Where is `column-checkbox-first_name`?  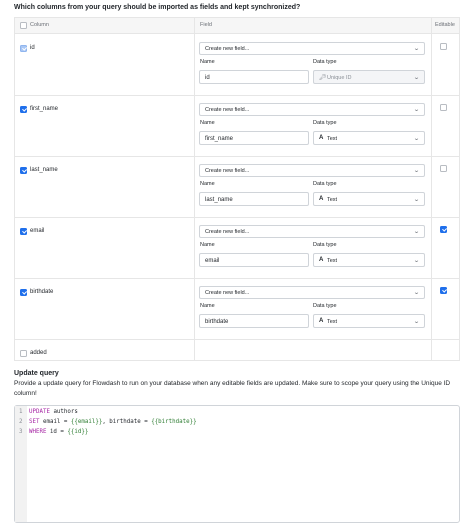 column-checkbox-first_name is located at coordinates (23, 109).